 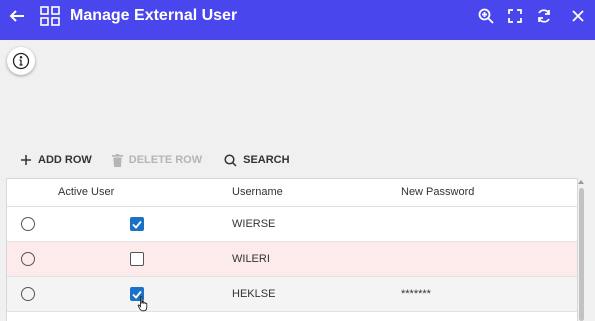 What do you see at coordinates (251, 259) in the screenshot?
I see `username-cell: WILERI` at bounding box center [251, 259].